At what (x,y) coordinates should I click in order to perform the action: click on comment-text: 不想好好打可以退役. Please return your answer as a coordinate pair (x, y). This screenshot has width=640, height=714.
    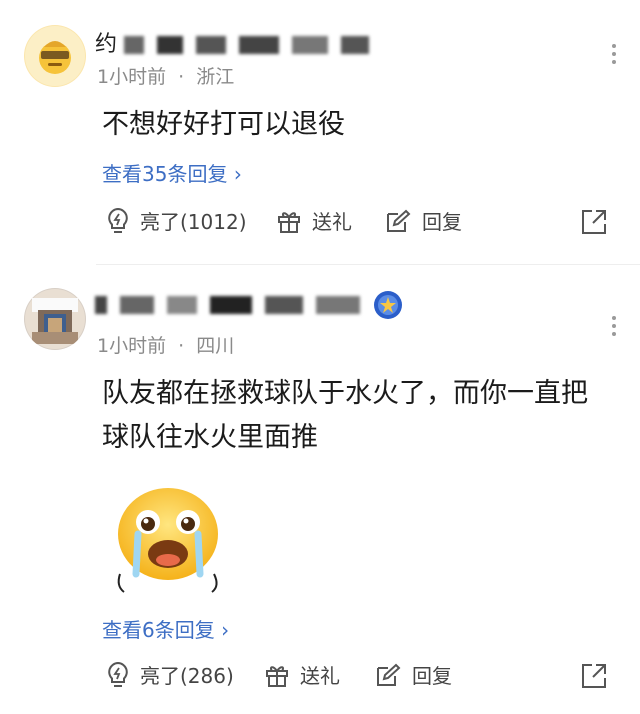
    Looking at the image, I should click on (356, 125).